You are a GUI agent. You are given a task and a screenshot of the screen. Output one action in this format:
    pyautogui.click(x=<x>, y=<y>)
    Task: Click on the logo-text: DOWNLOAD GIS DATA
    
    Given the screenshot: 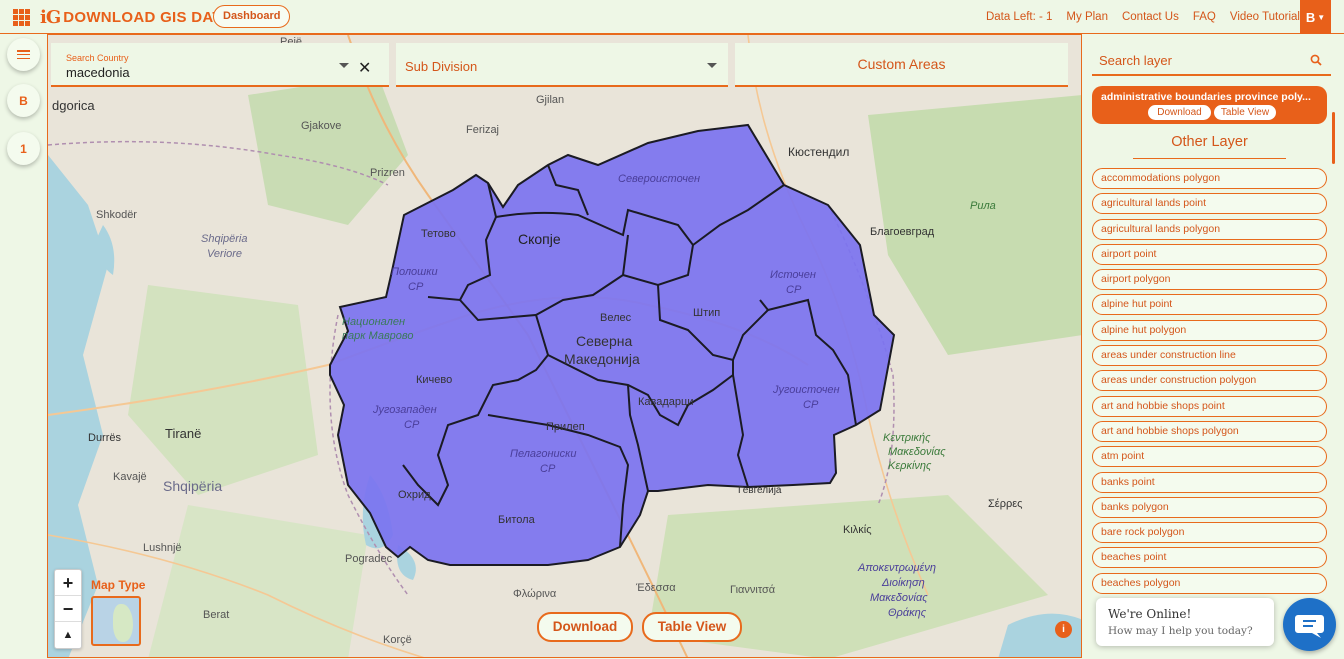 What is the action you would take?
    pyautogui.click(x=147, y=17)
    